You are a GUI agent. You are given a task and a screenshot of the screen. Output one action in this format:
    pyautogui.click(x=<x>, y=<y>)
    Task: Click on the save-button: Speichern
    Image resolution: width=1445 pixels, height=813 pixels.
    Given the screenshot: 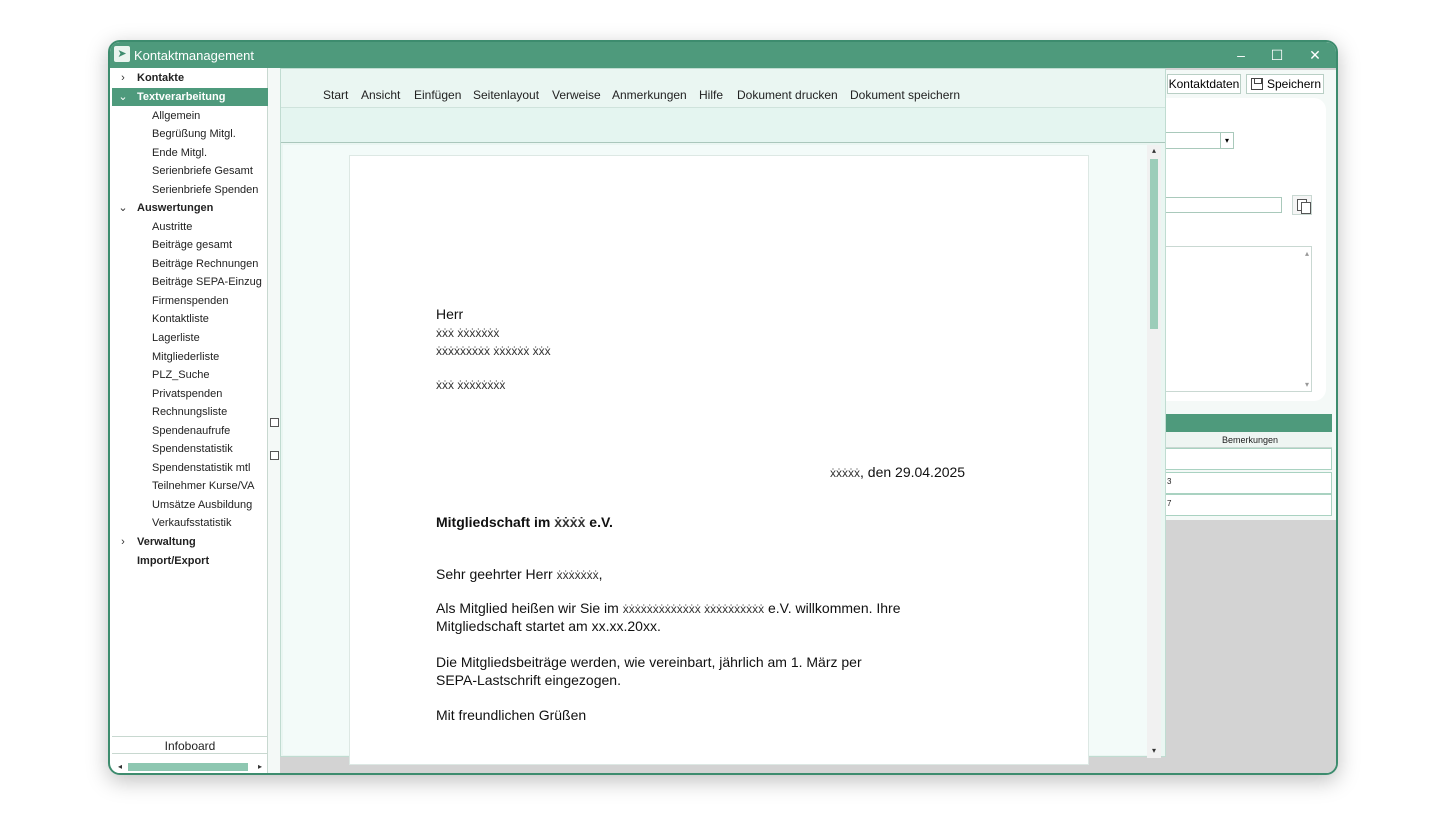 What is the action you would take?
    pyautogui.click(x=1285, y=84)
    